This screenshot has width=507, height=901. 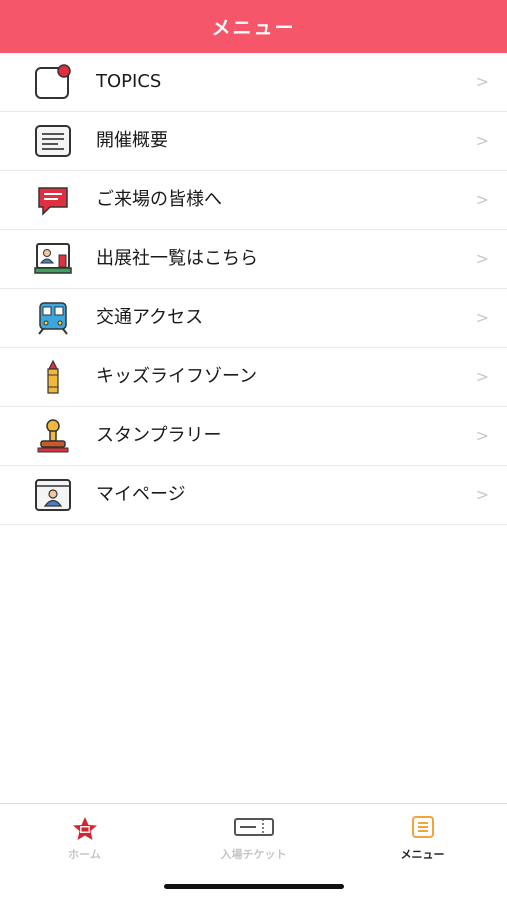 I want to click on menu-item-stamp-rally: スタンプラリー >, so click(x=253, y=436).